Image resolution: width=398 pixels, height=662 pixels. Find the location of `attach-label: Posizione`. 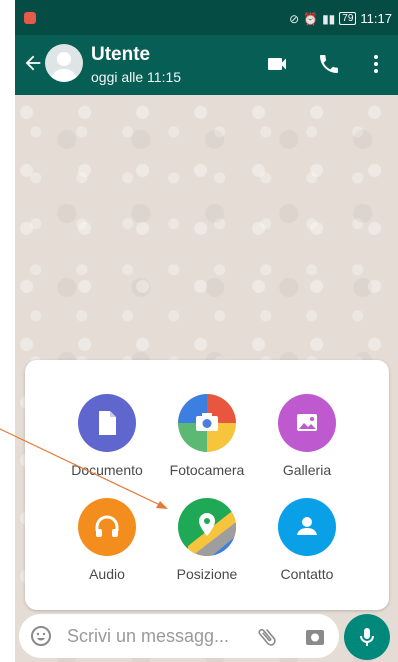

attach-label: Posizione is located at coordinates (207, 574).